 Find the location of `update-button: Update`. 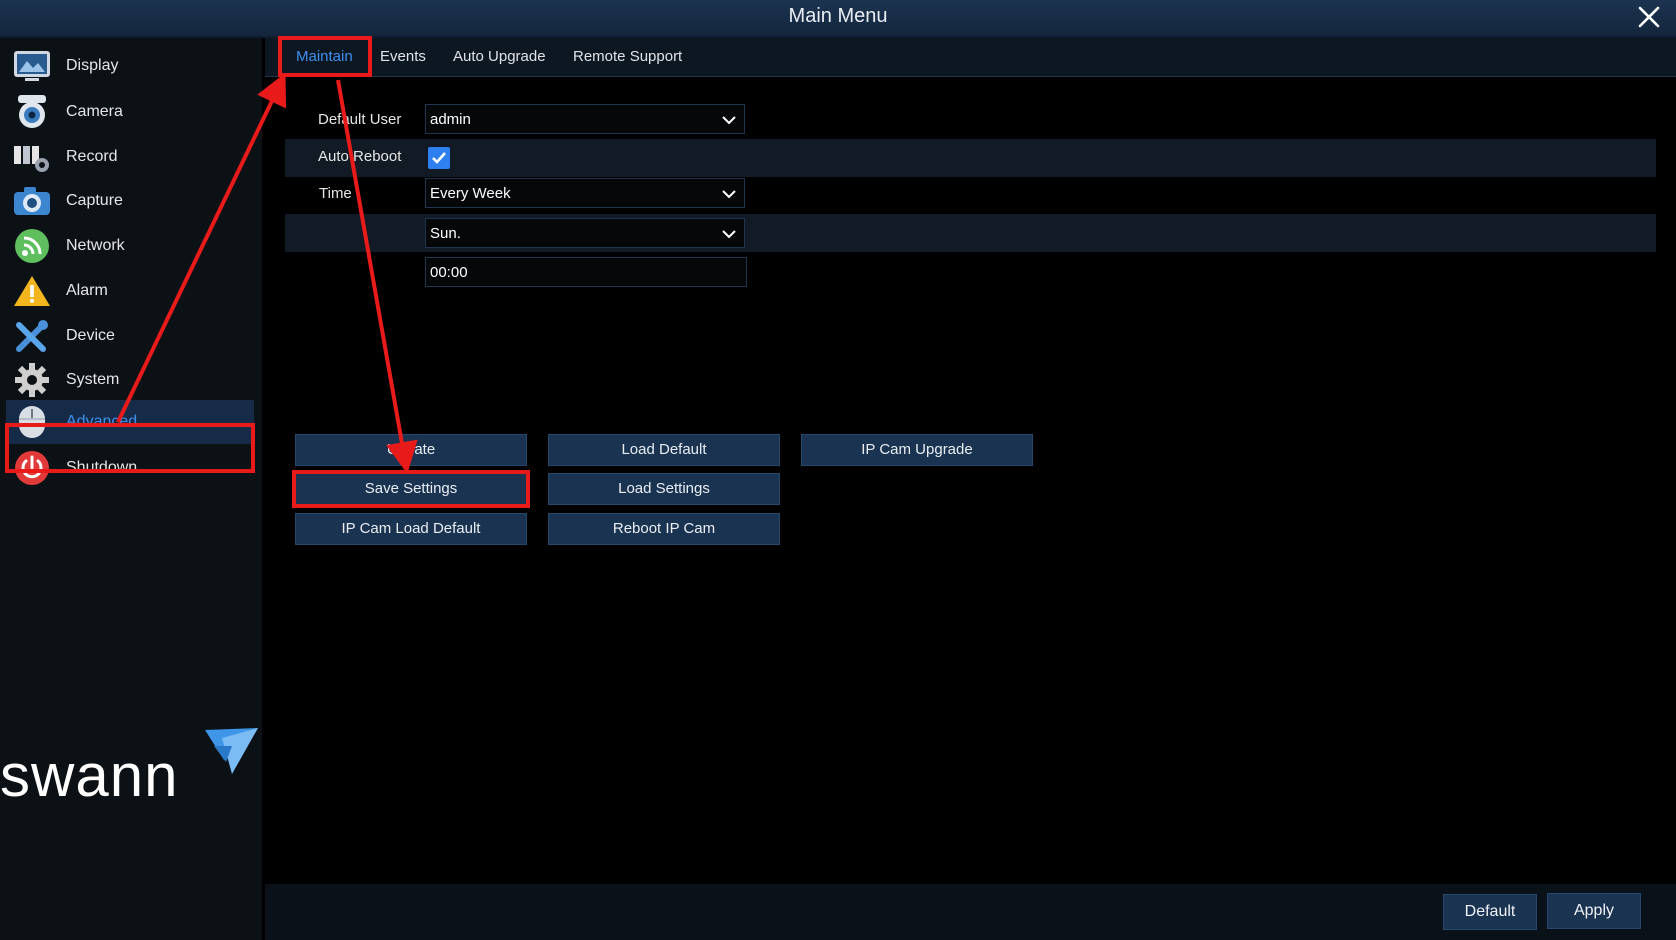

update-button: Update is located at coordinates (411, 450).